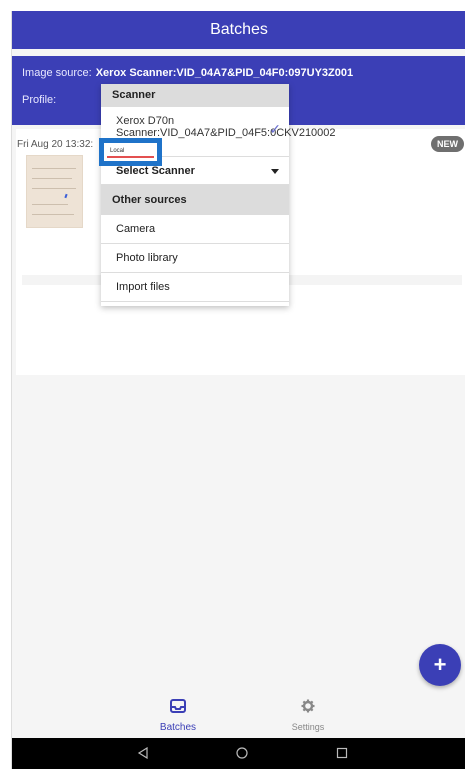  Describe the element at coordinates (308, 715) in the screenshot. I see `nav-settings: Settings` at that location.